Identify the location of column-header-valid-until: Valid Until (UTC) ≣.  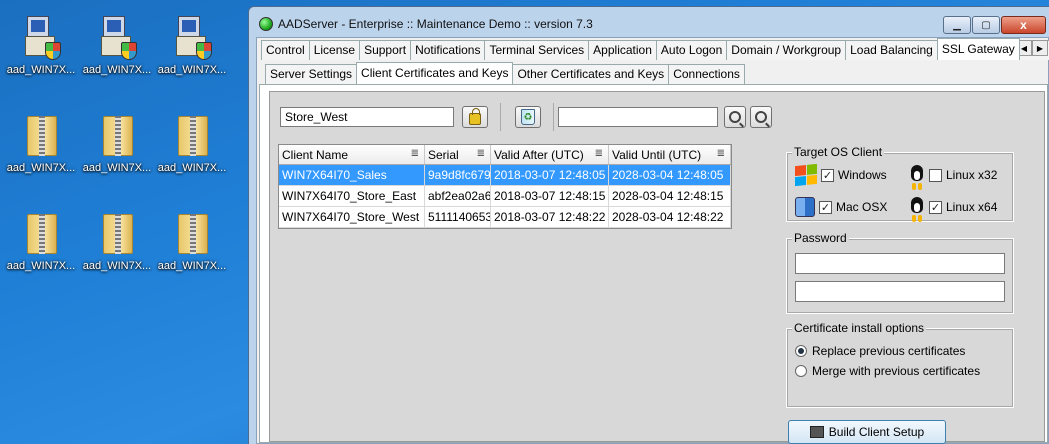
(670, 154).